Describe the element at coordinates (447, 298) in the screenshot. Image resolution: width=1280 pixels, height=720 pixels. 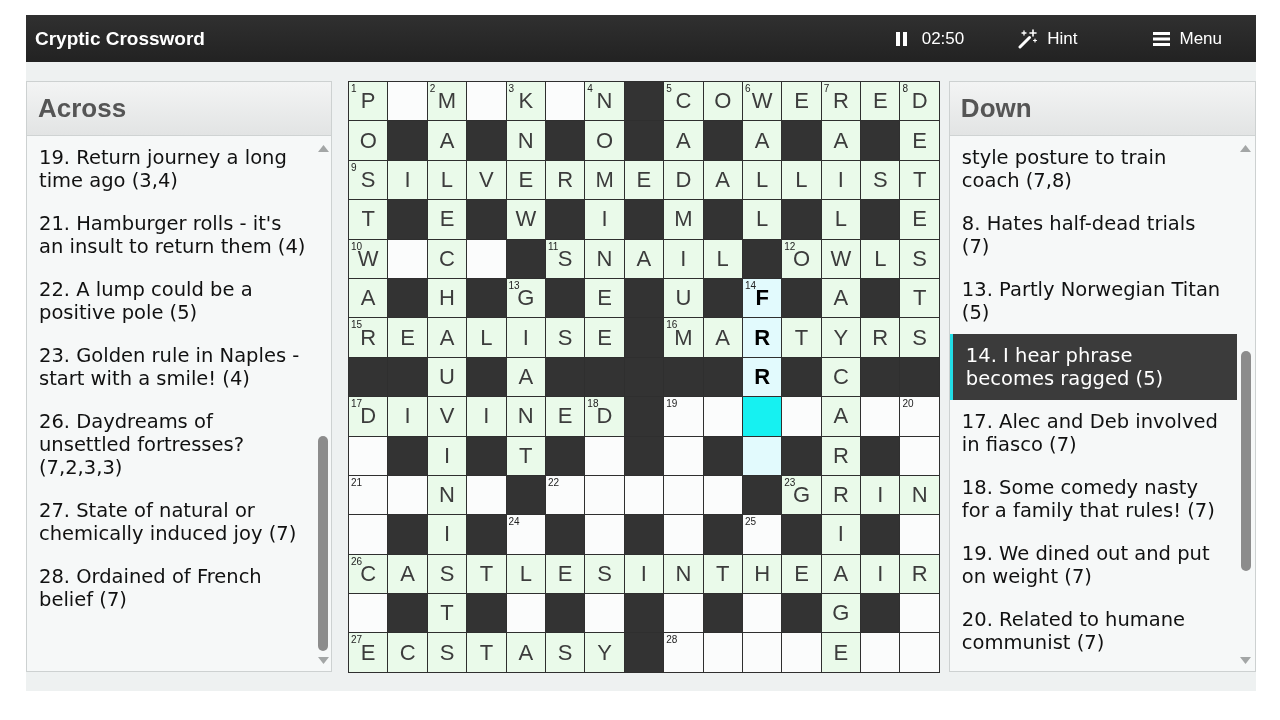
I see `grid-cell: H` at that location.